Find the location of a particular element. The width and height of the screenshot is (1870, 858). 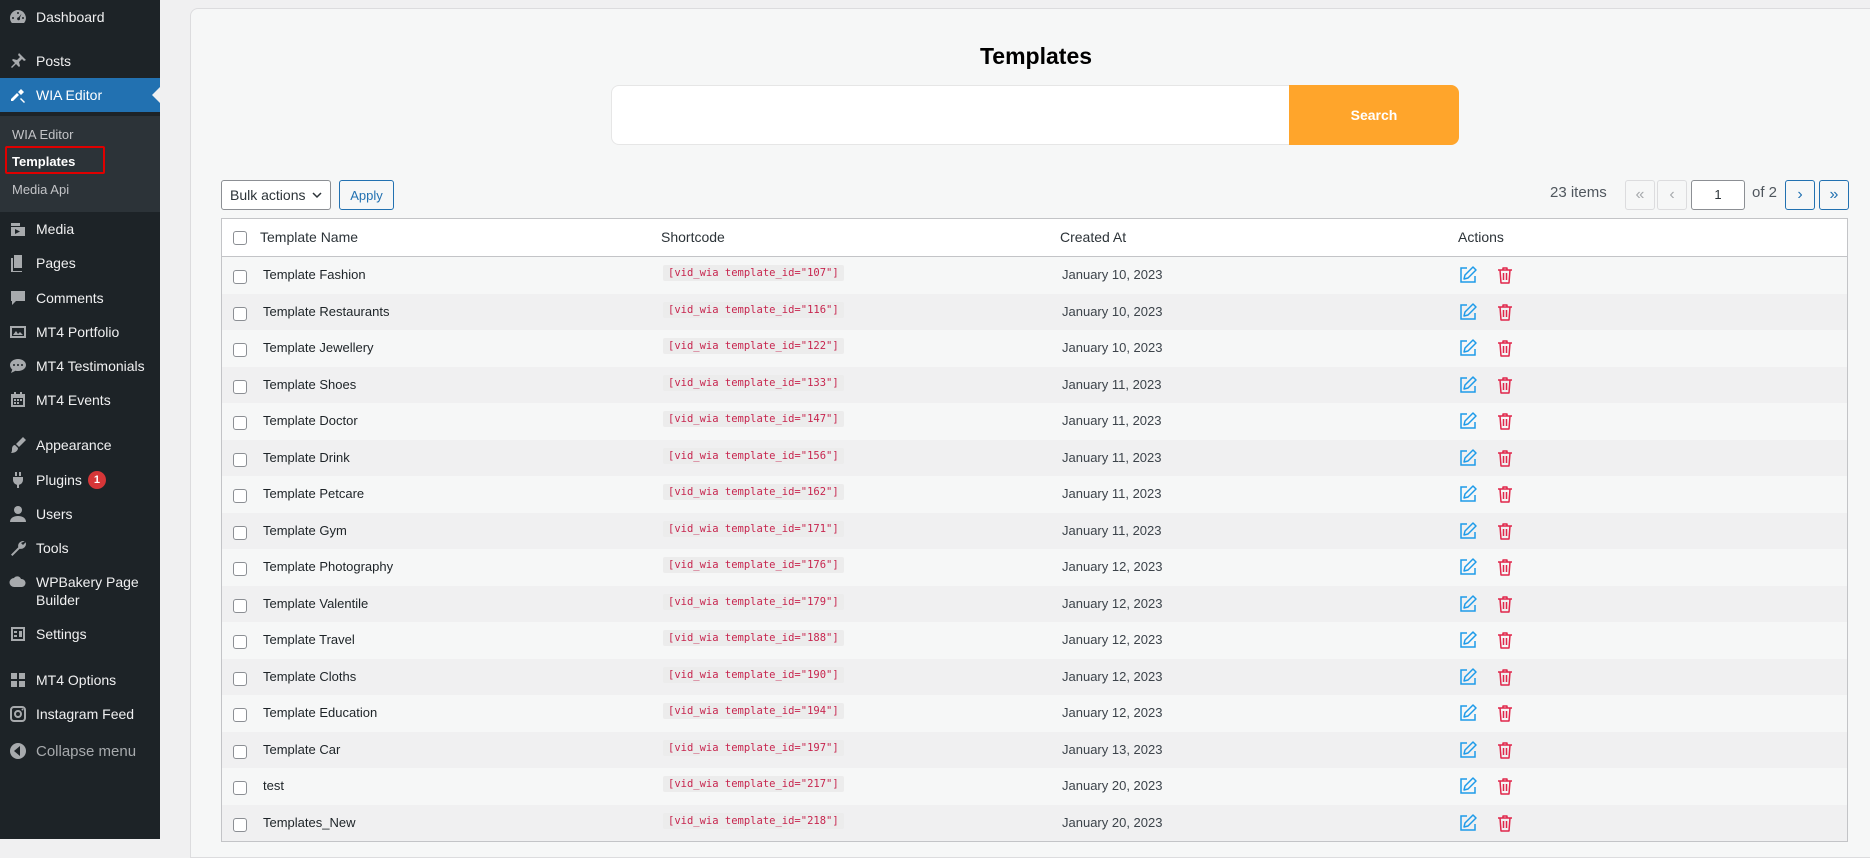

apply-button: Apply is located at coordinates (366, 195).